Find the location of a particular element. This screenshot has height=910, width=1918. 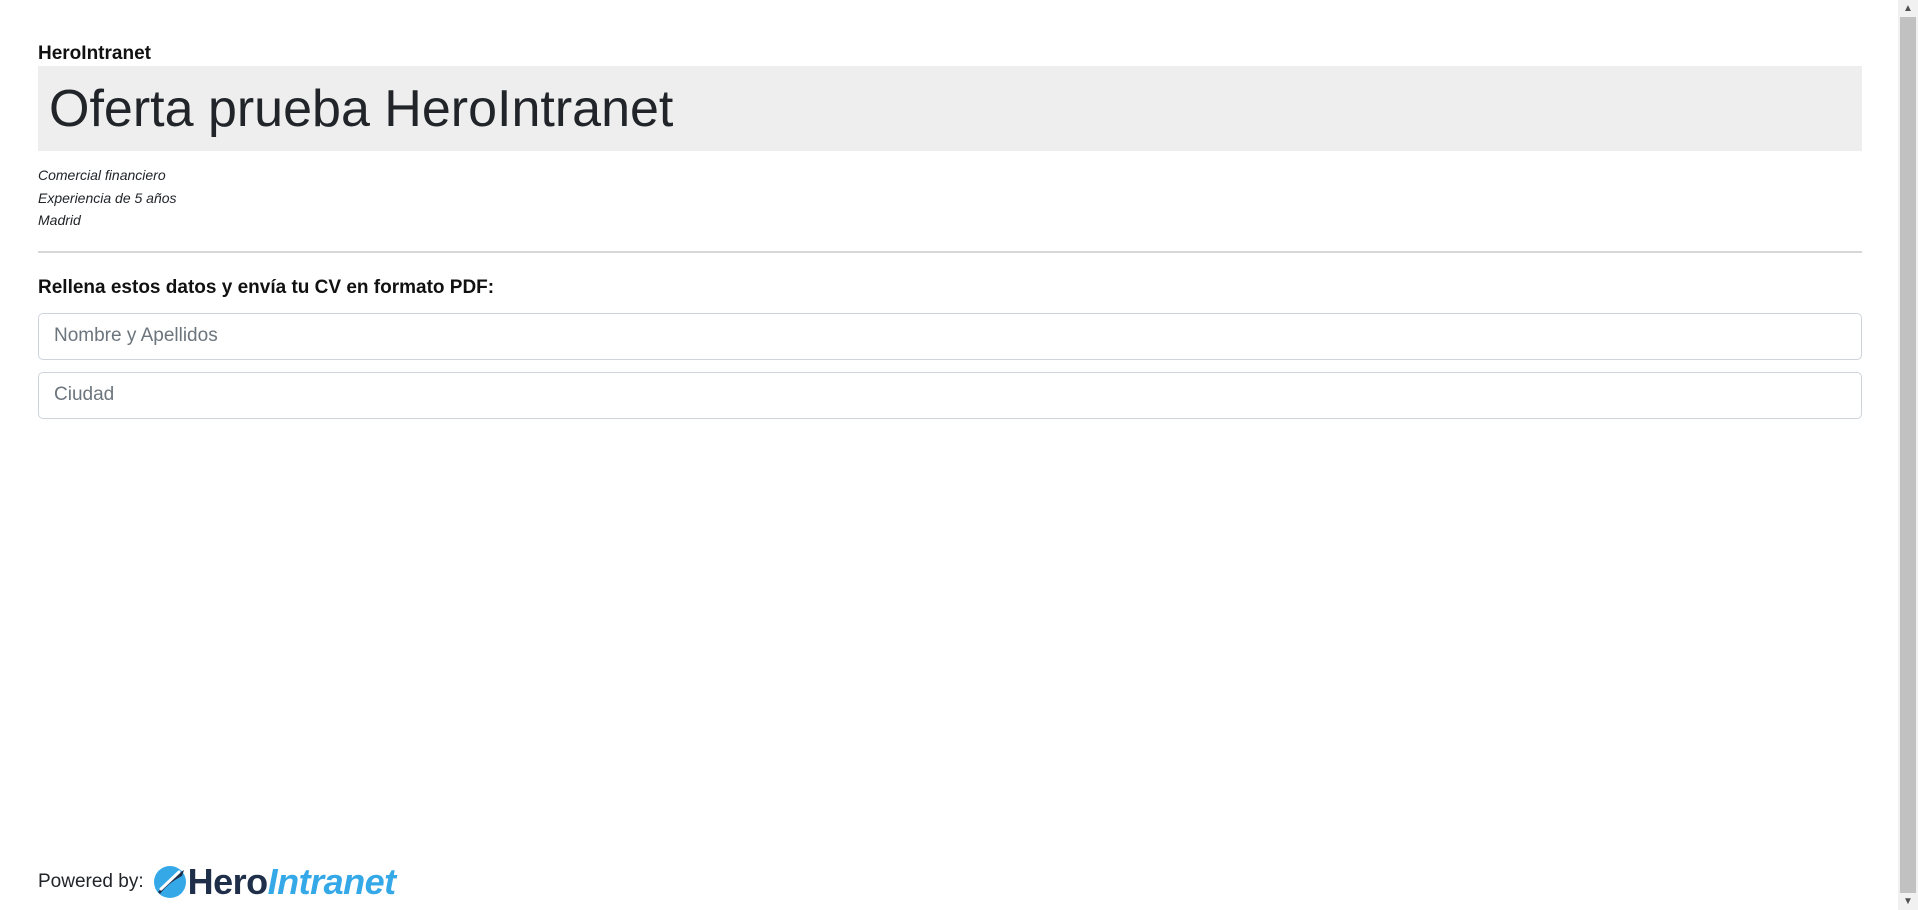

title-banner: Oferta prueba HeroIntranet is located at coordinates (950, 108).